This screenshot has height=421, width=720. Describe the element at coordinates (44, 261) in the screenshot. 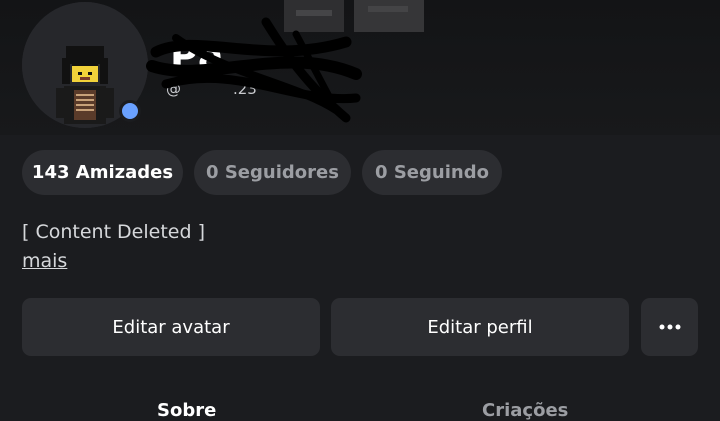

I see `bio-more-link: mais` at that location.